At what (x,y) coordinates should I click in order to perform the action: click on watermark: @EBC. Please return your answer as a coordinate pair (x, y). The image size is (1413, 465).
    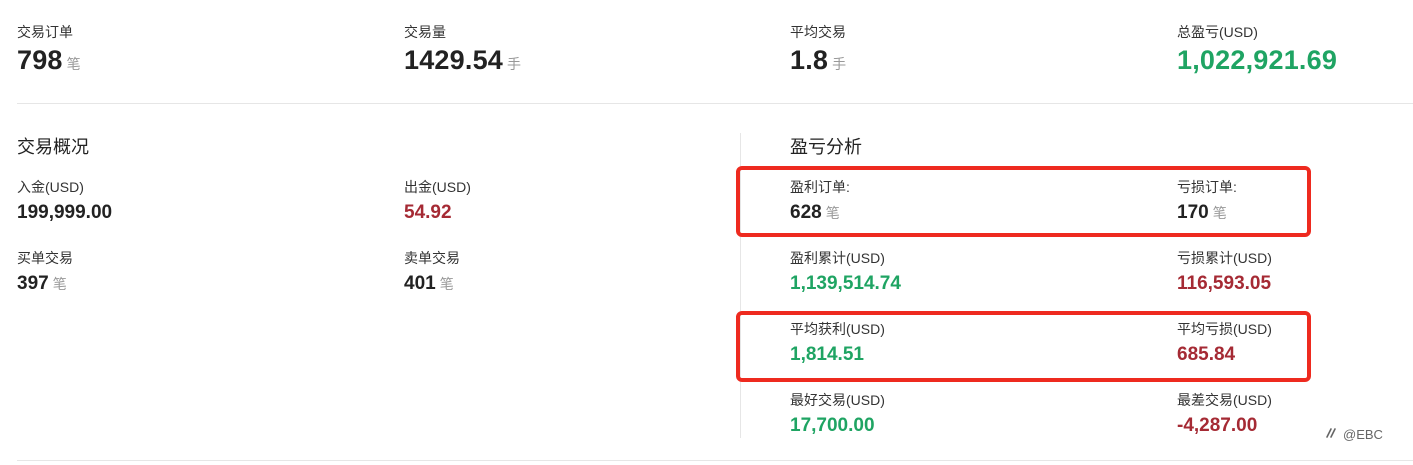
    Looking at the image, I should click on (1354, 434).